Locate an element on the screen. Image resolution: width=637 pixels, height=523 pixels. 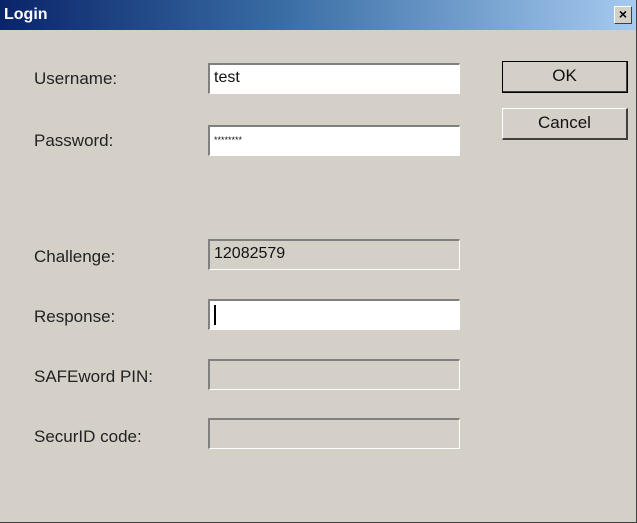
window-title: Login is located at coordinates (26, 14).